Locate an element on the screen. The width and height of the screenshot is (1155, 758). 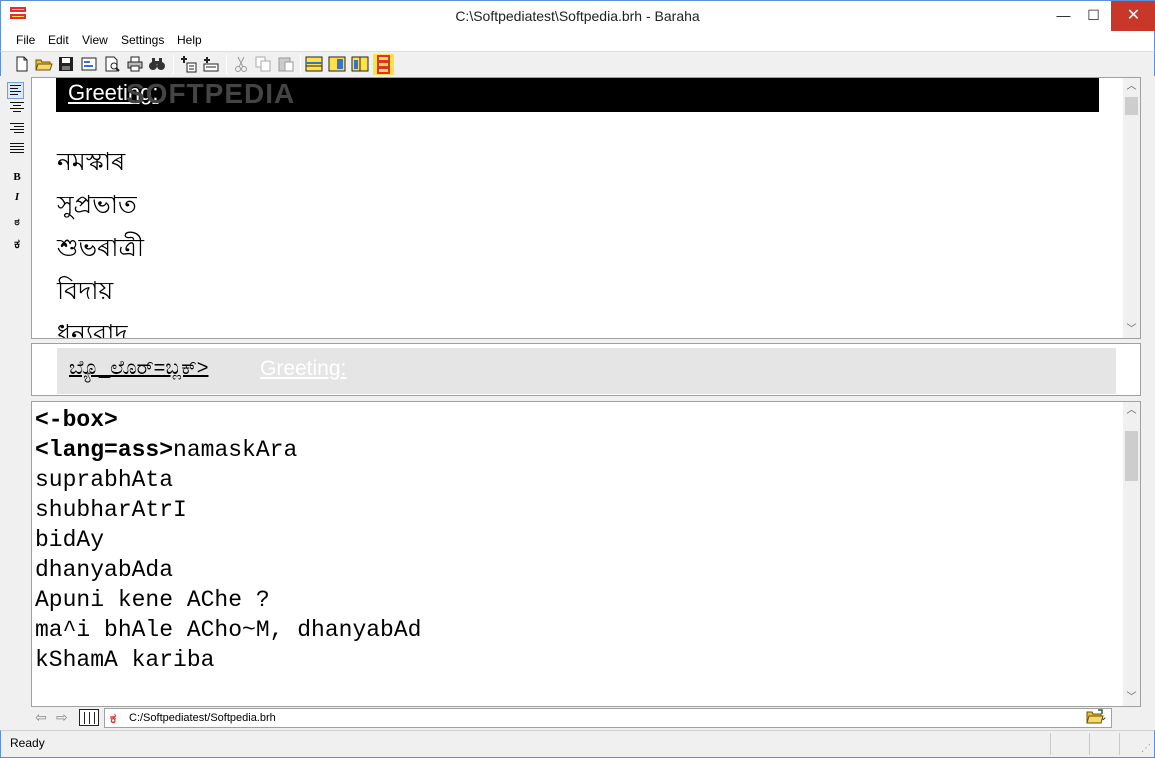
find-icon is located at coordinates (157, 64).